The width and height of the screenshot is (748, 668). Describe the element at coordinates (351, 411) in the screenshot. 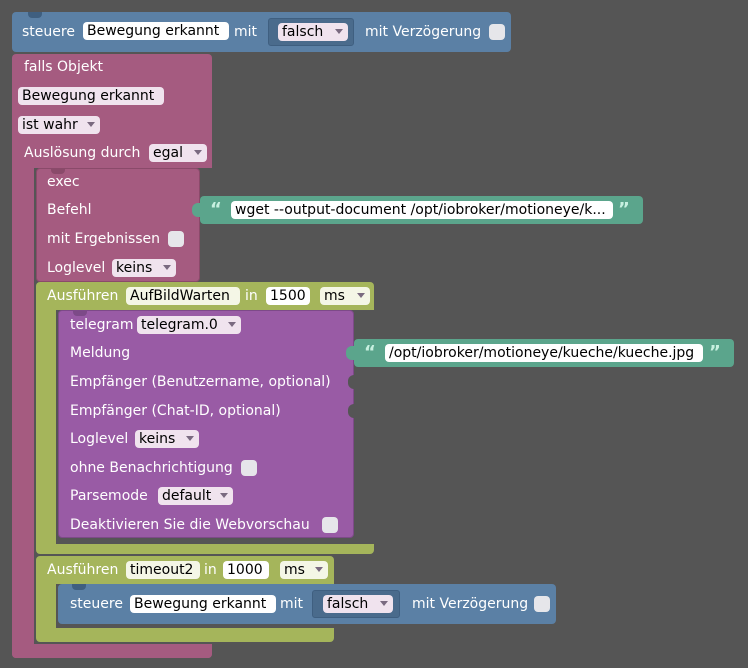

I see `input-socket-chat` at that location.